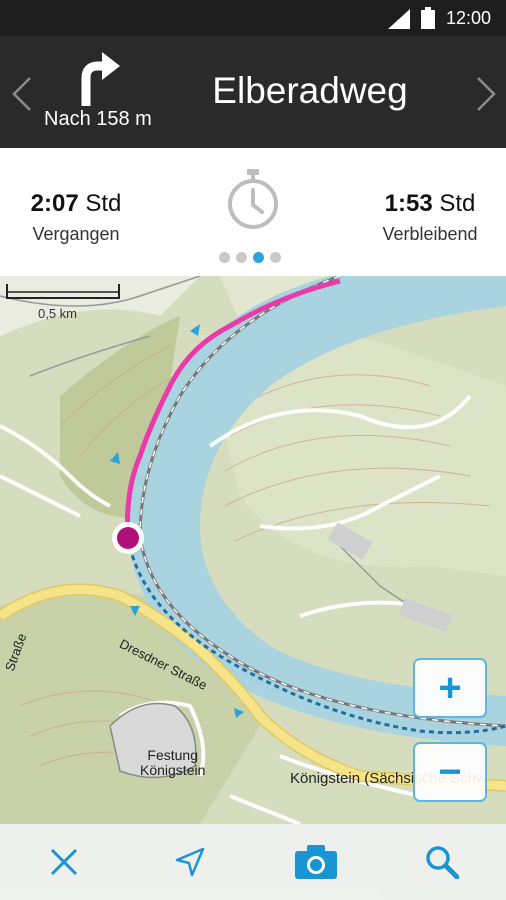  Describe the element at coordinates (454, 203) in the screenshot. I see `remaining-time-unit: Std` at that location.